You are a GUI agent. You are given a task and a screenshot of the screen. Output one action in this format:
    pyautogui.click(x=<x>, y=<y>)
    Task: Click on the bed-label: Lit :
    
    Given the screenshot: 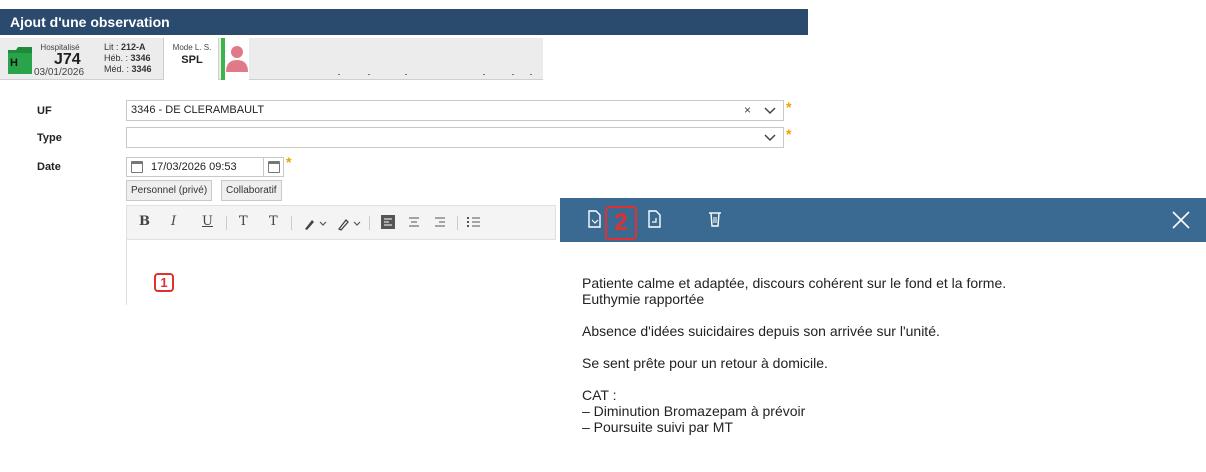 What is the action you would take?
    pyautogui.click(x=111, y=47)
    